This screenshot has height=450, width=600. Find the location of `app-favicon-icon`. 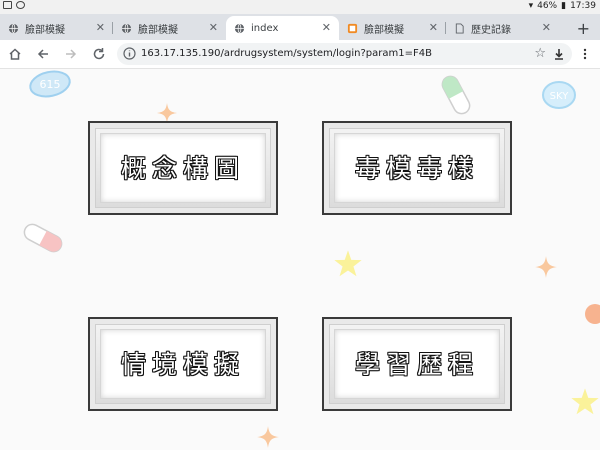

app-favicon-icon is located at coordinates (352, 28).